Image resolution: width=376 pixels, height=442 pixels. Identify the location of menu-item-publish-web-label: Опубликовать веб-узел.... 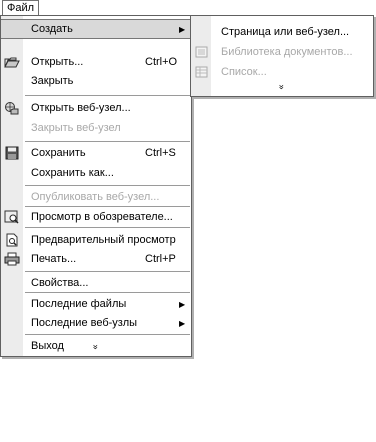
(95, 197).